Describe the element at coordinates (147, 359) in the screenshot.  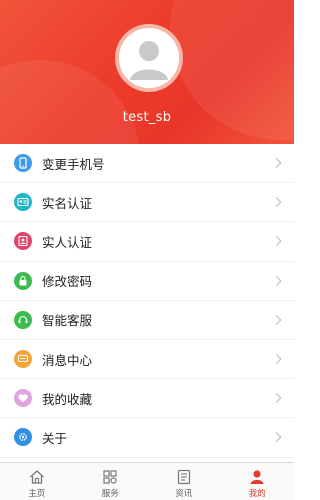
I see `menu-item-message-center: 消息中心` at that location.